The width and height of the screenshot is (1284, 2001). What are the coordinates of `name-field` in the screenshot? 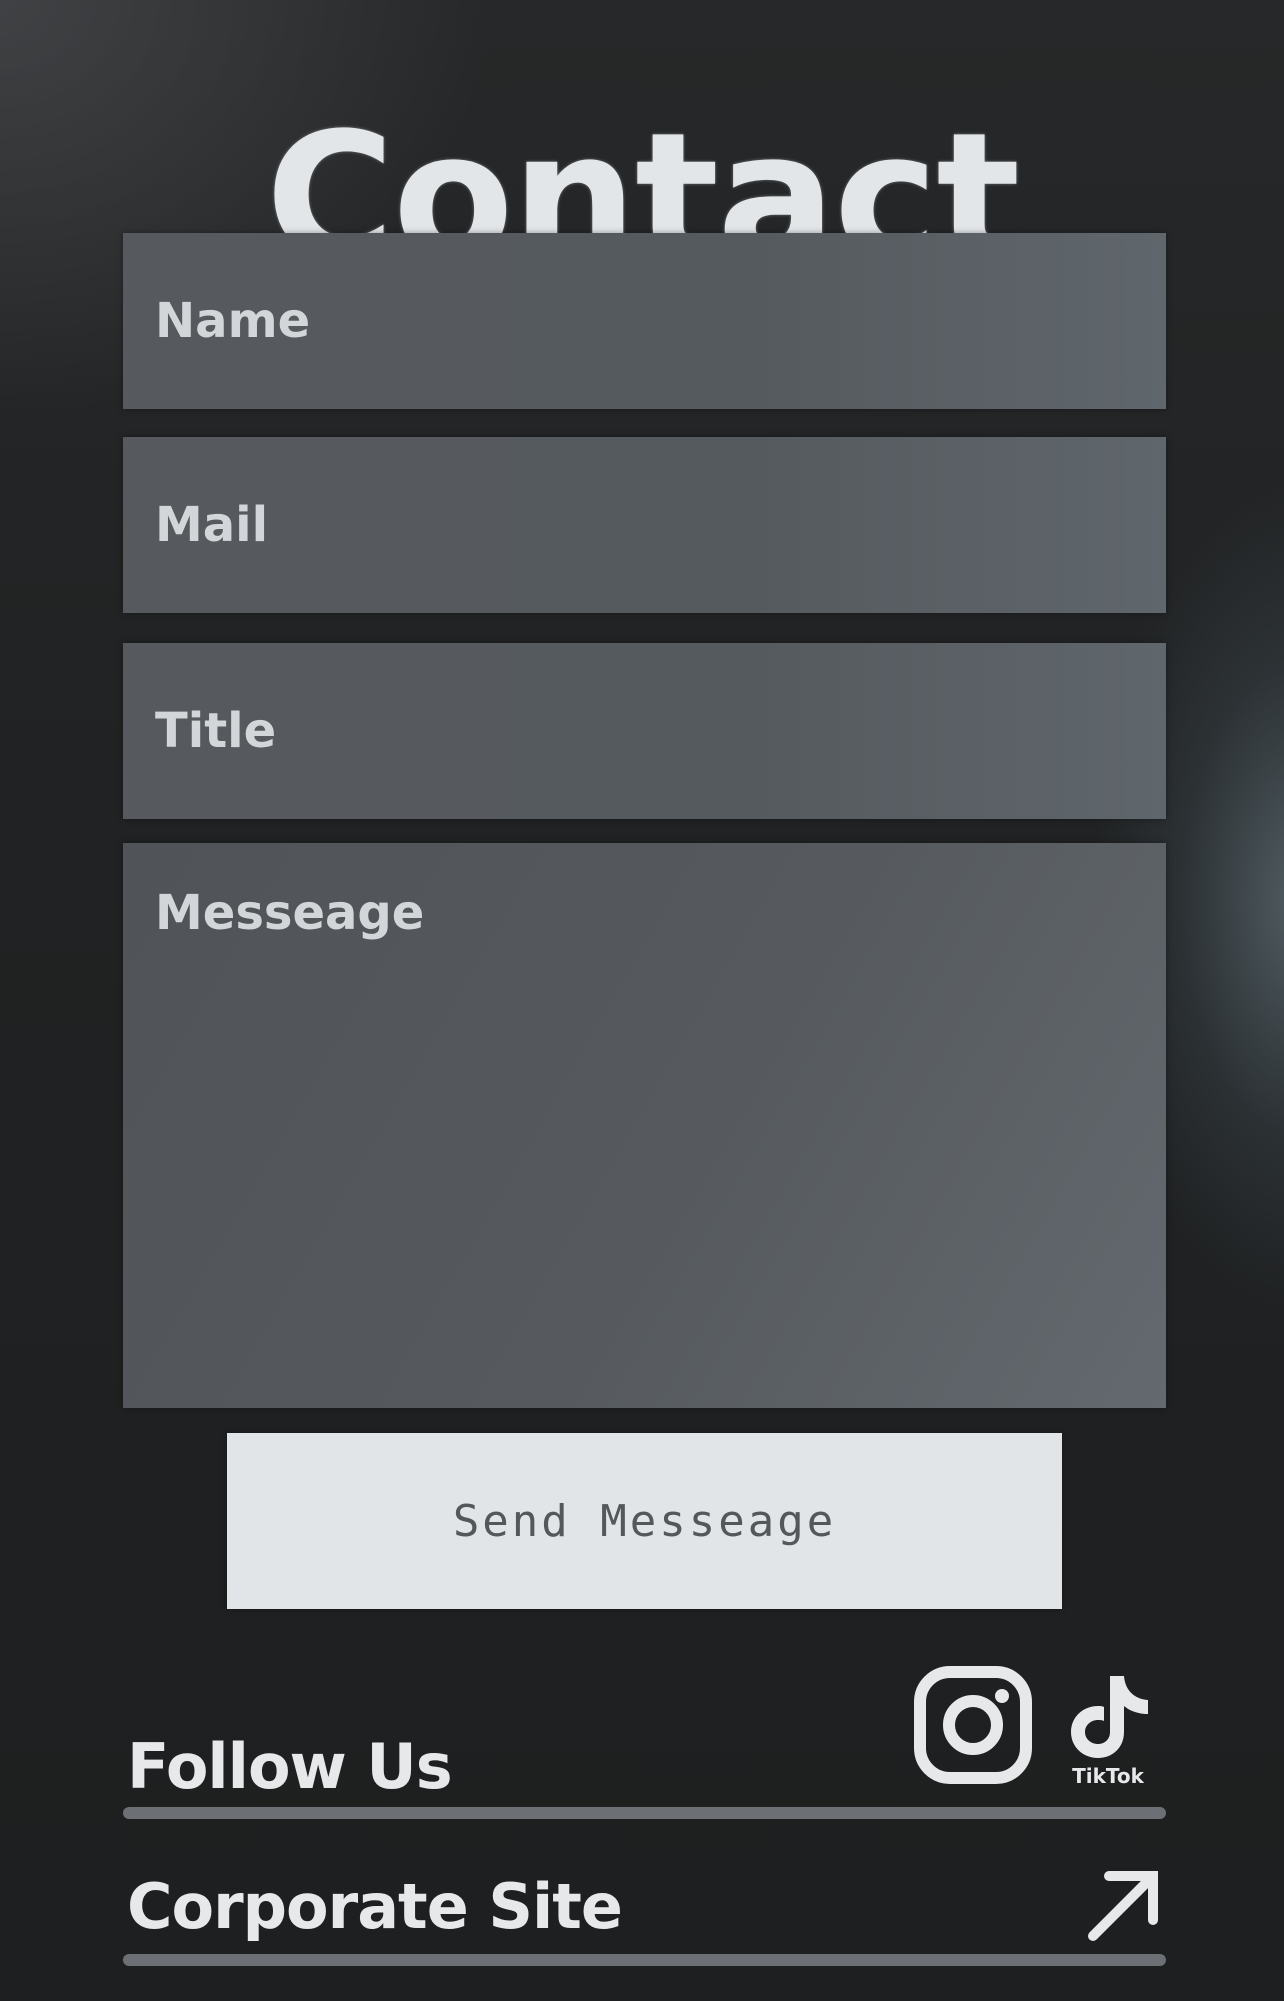 It's located at (644, 321).